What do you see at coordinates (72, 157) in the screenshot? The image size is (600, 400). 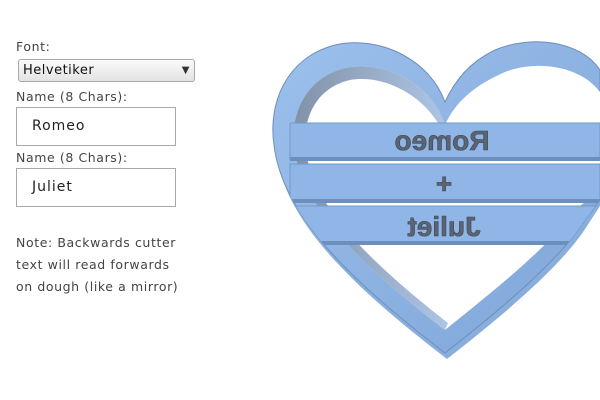 I see `name2-label: Name (8 Chars):` at bounding box center [72, 157].